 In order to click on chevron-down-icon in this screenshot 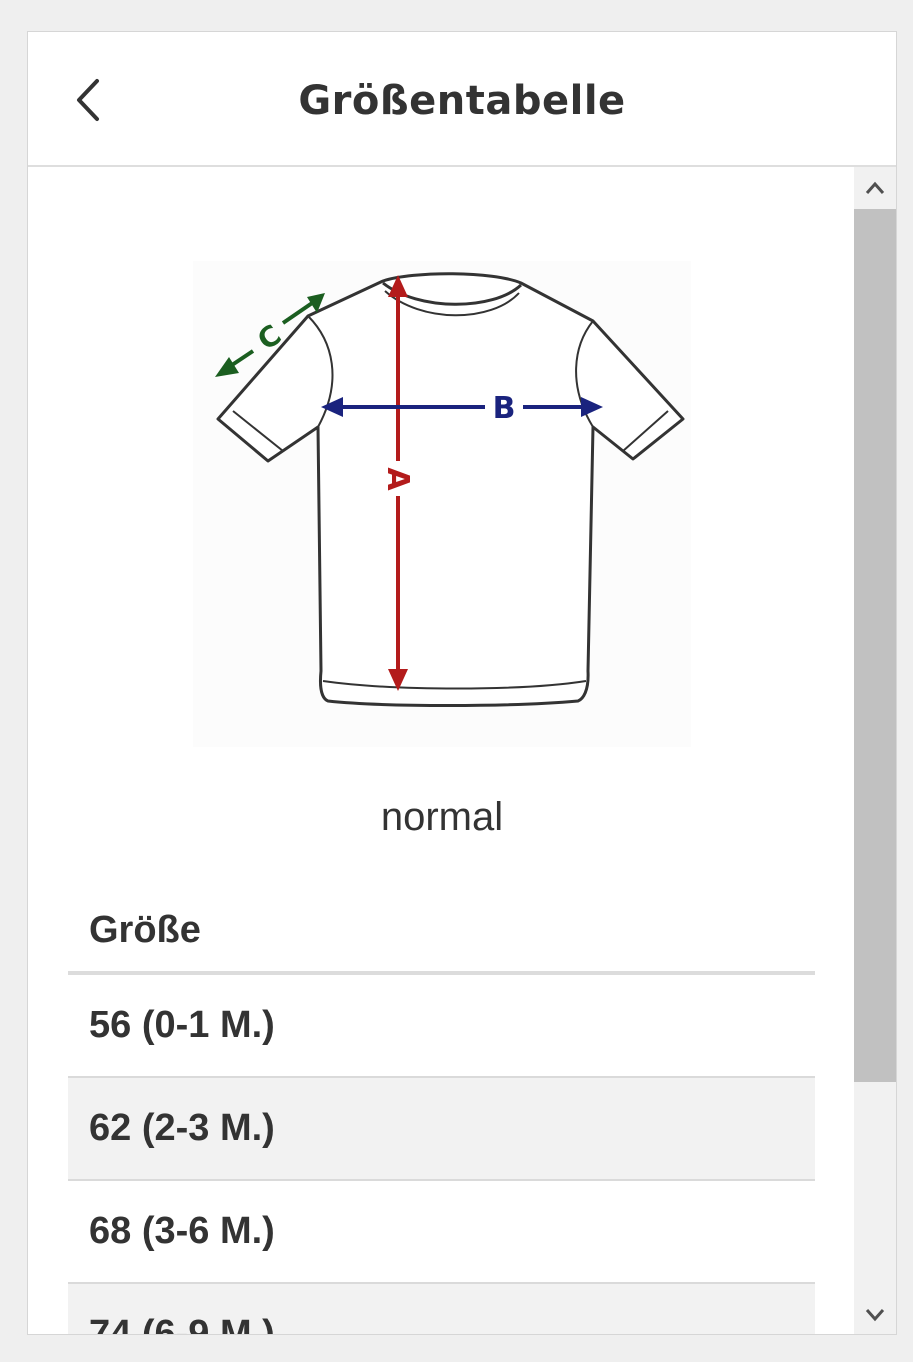, I will do `click(875, 1315)`.